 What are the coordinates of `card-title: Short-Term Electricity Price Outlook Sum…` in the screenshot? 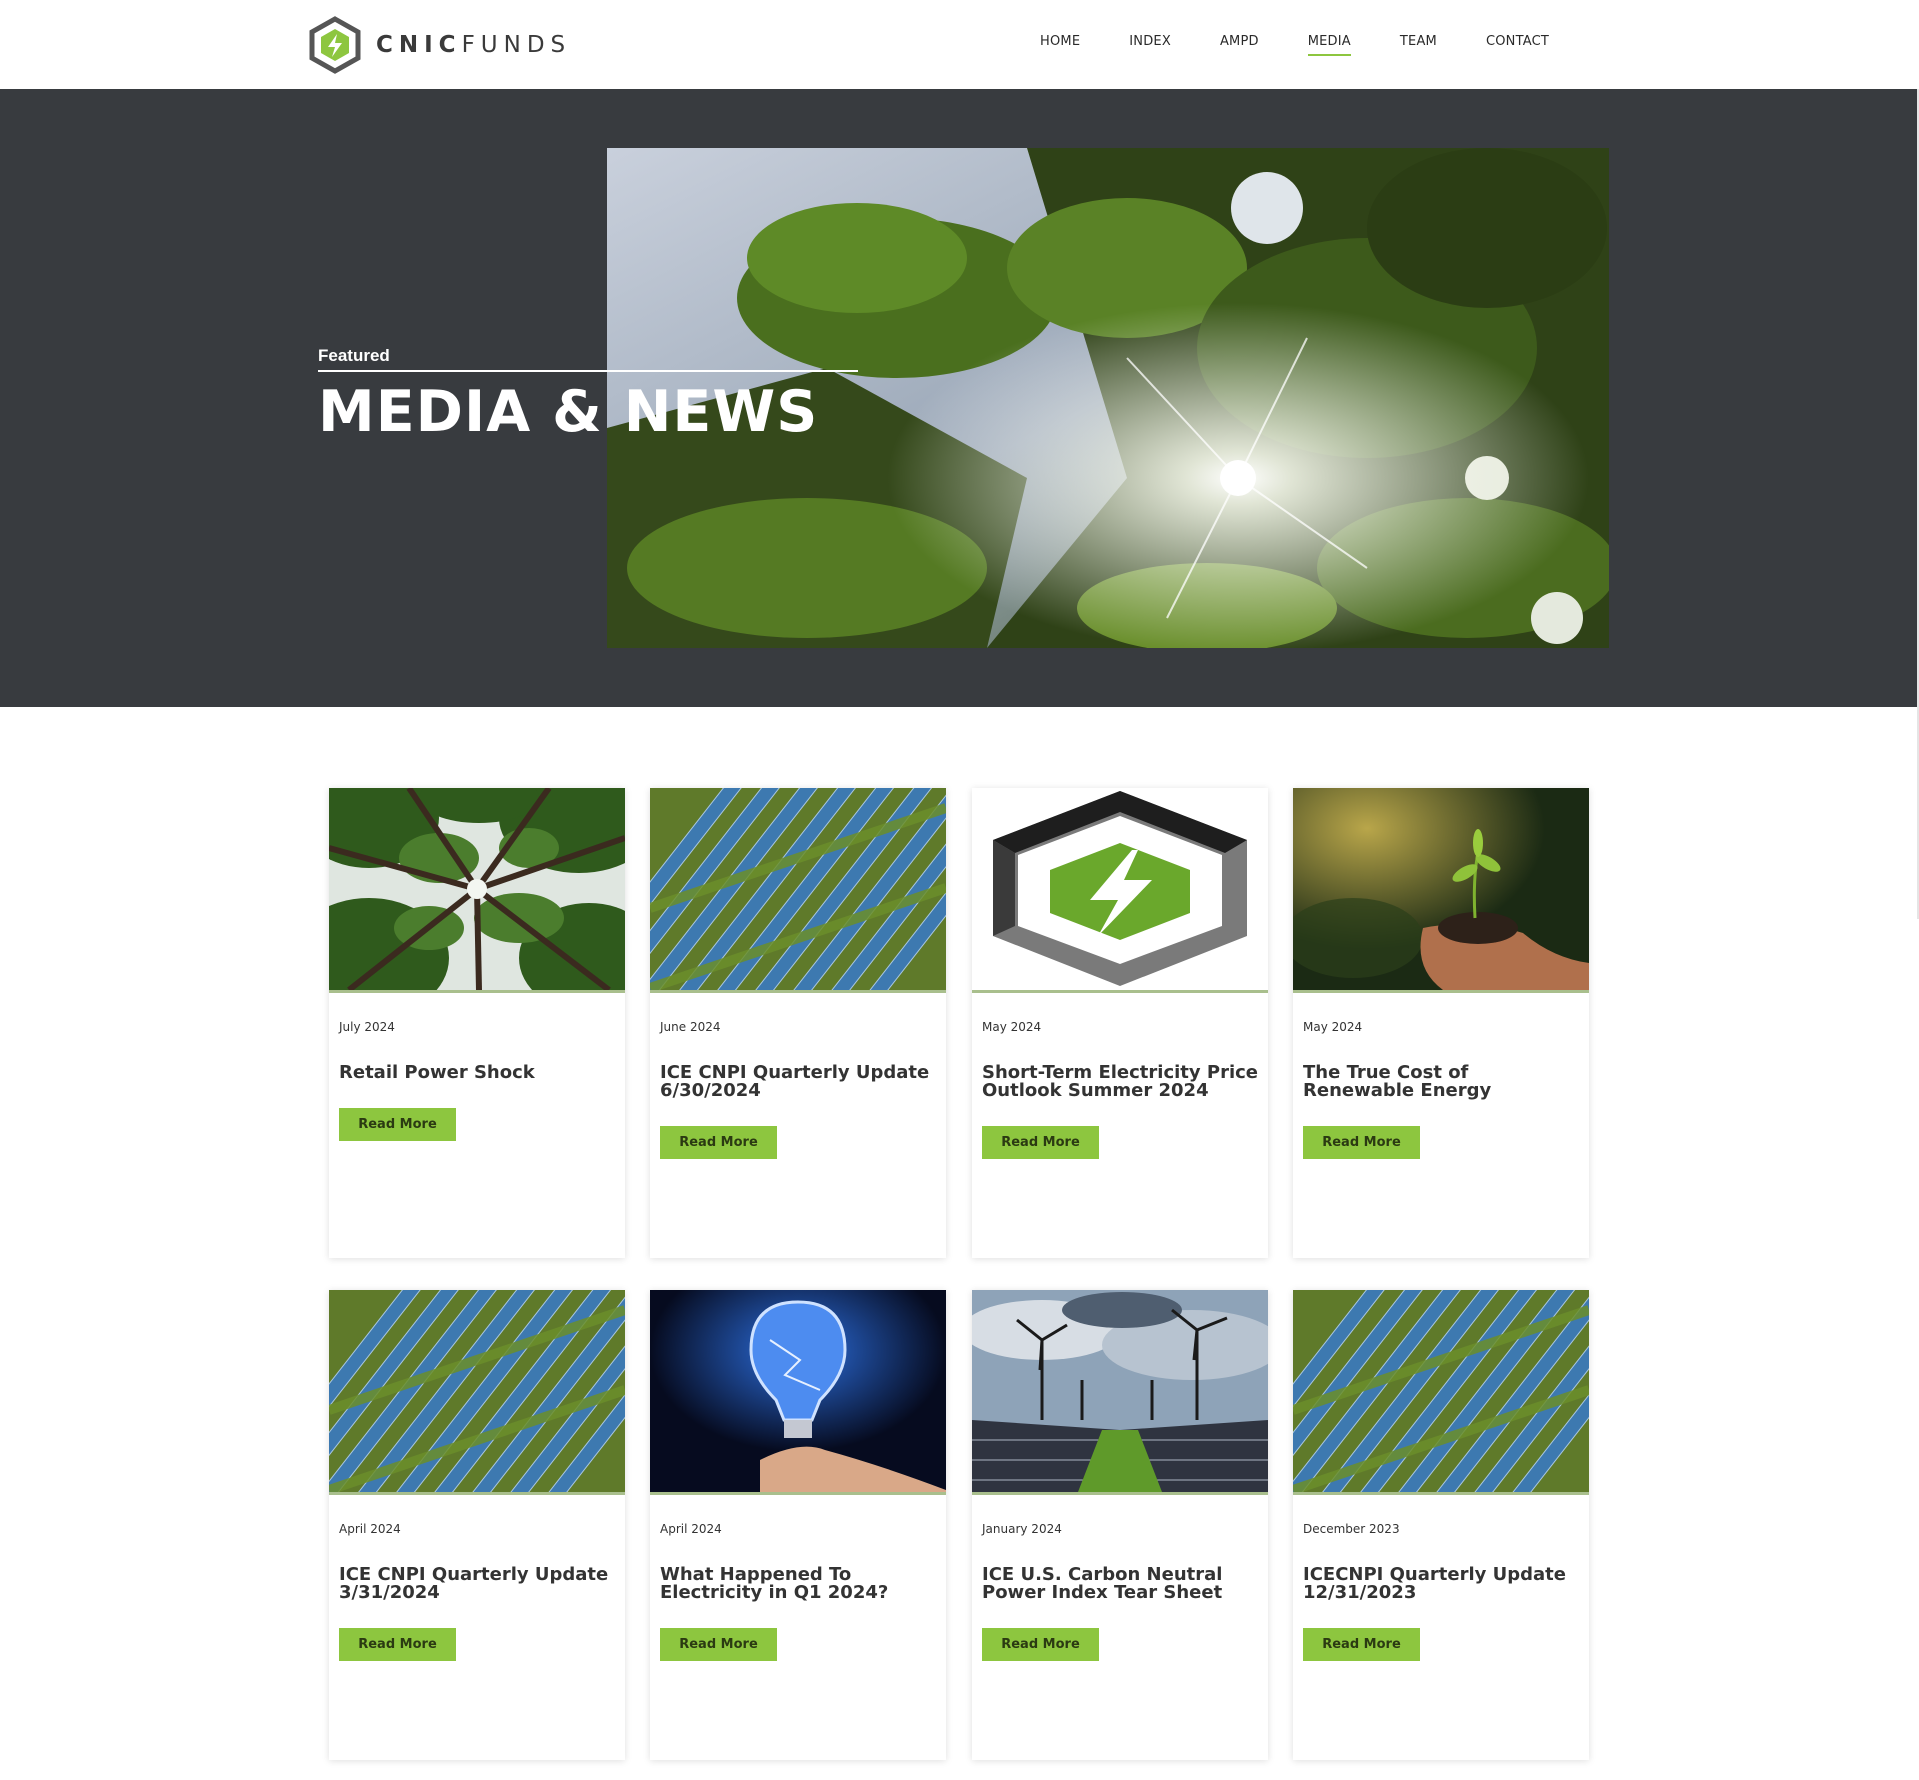 It's located at (1122, 1082).